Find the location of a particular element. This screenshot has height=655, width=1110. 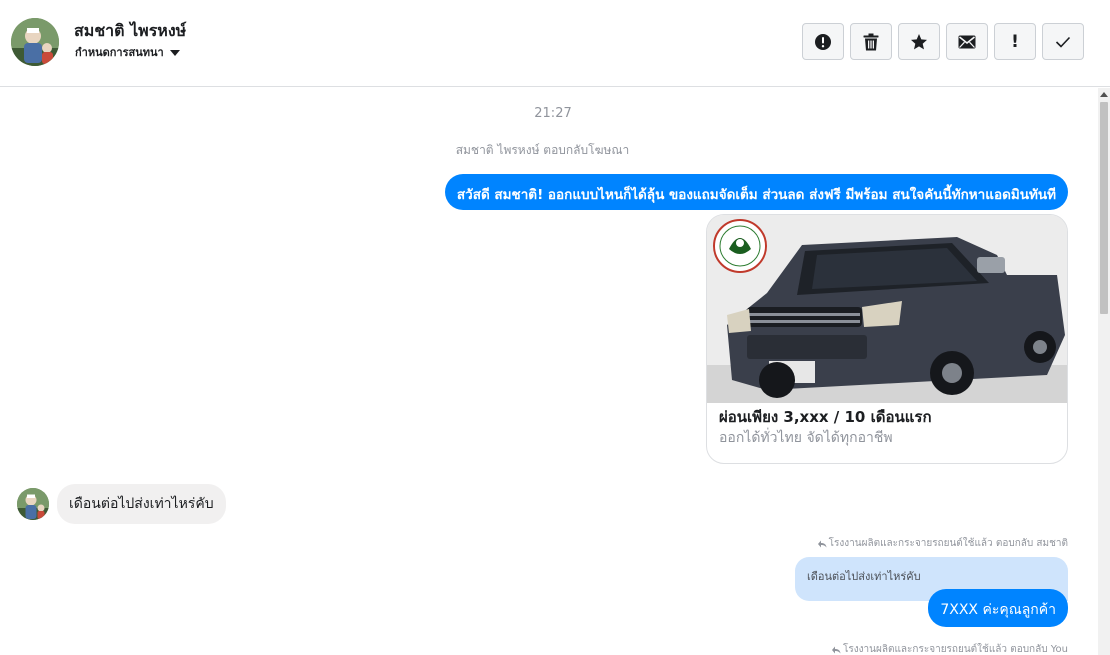

ad-reply-note: สมชาติ ไพรหงษ์ ตอบกลับโฆษณา is located at coordinates (542, 150).